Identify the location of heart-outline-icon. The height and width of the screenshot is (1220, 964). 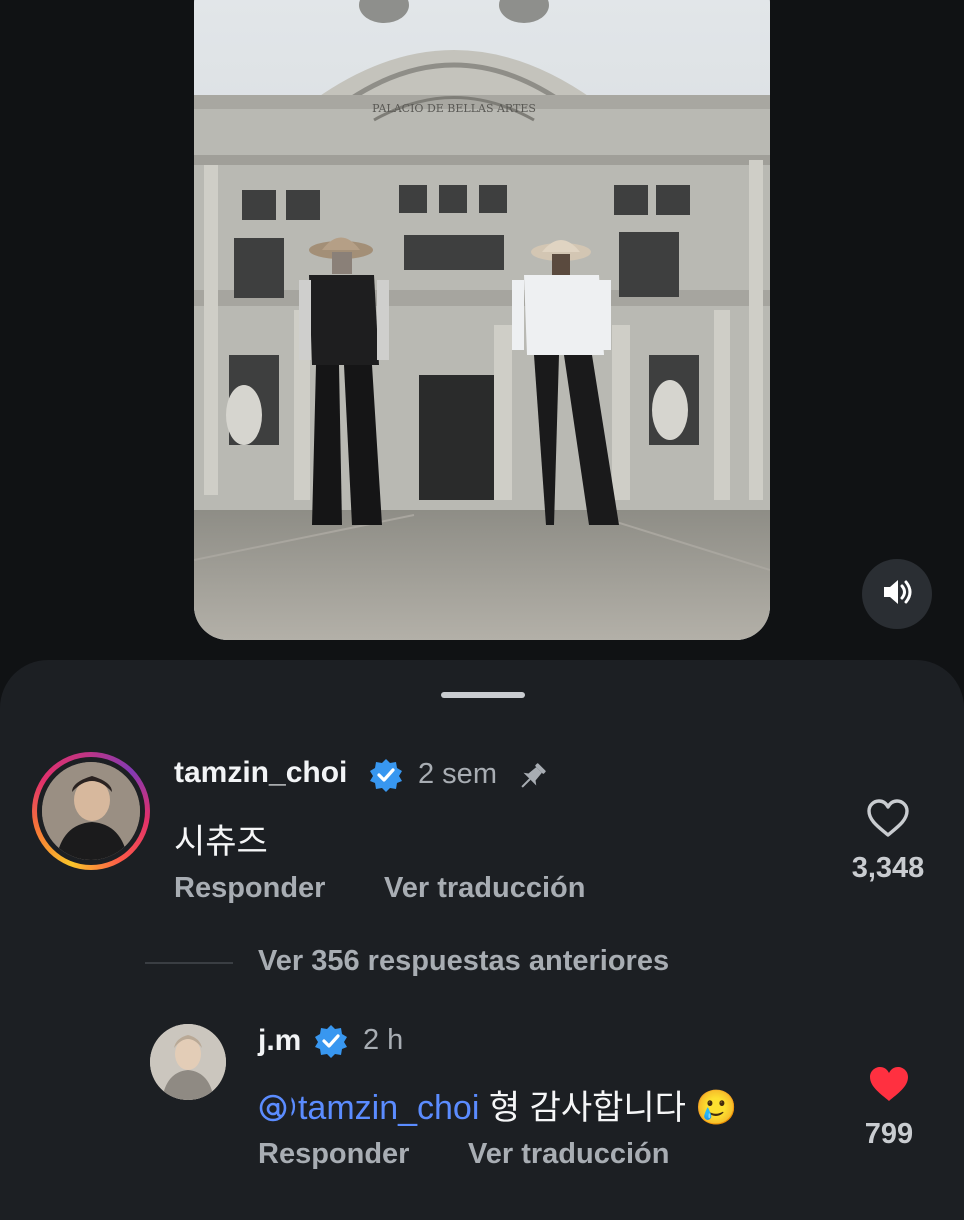
(888, 820).